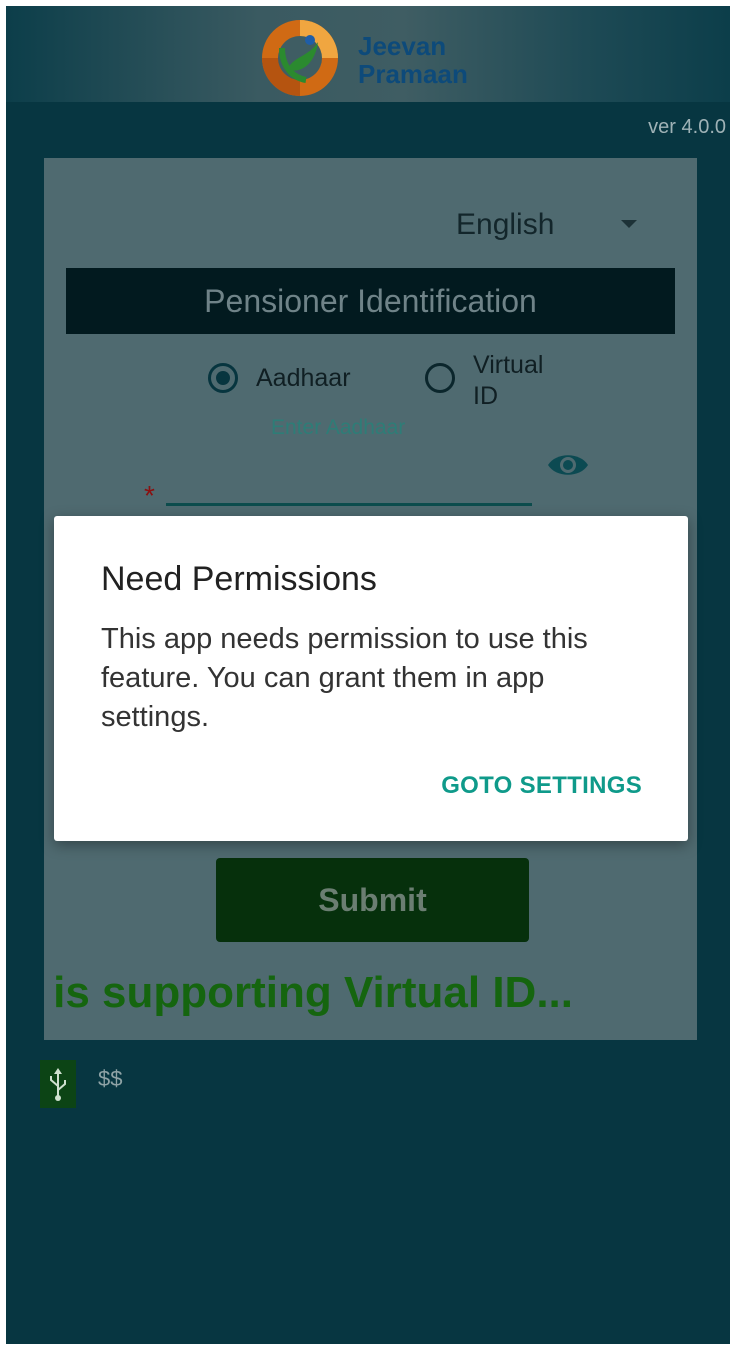 This screenshot has height=1348, width=733. I want to click on submit-button: Submit, so click(372, 900).